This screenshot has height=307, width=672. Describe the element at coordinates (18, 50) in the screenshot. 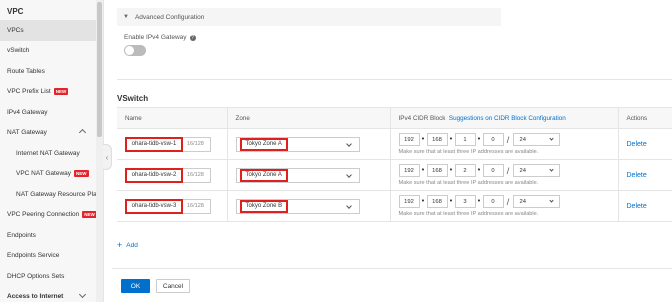

I see `sidebar-item-label: vSwitch` at that location.